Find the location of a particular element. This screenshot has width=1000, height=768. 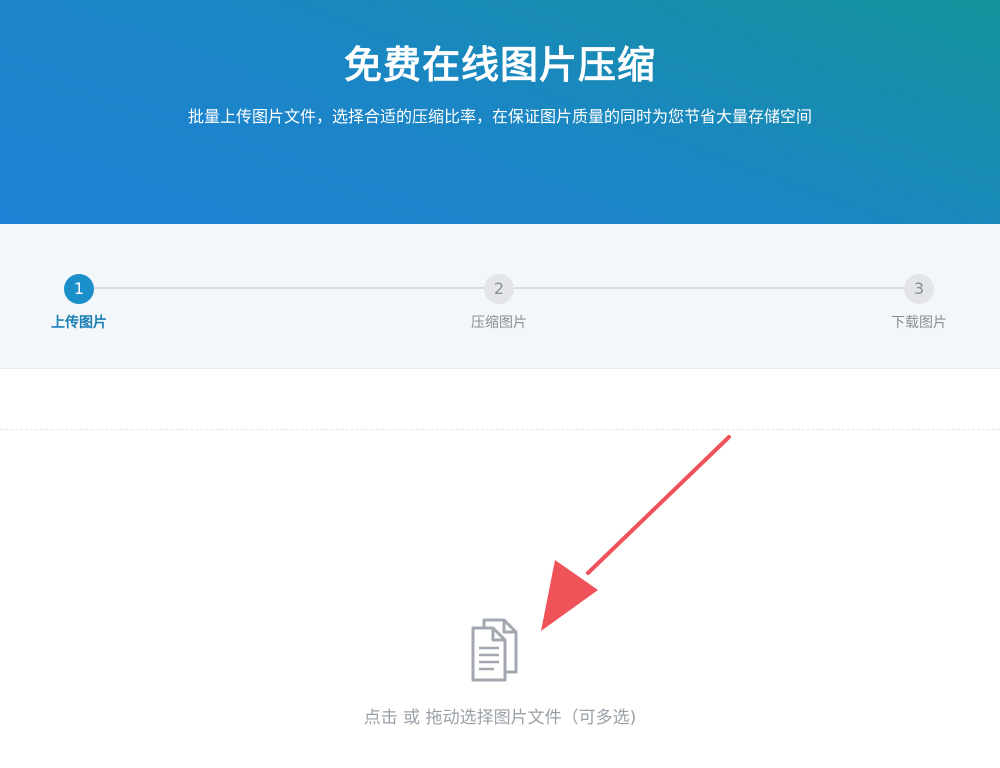

step-1-indicator: 1 is located at coordinates (79, 289).